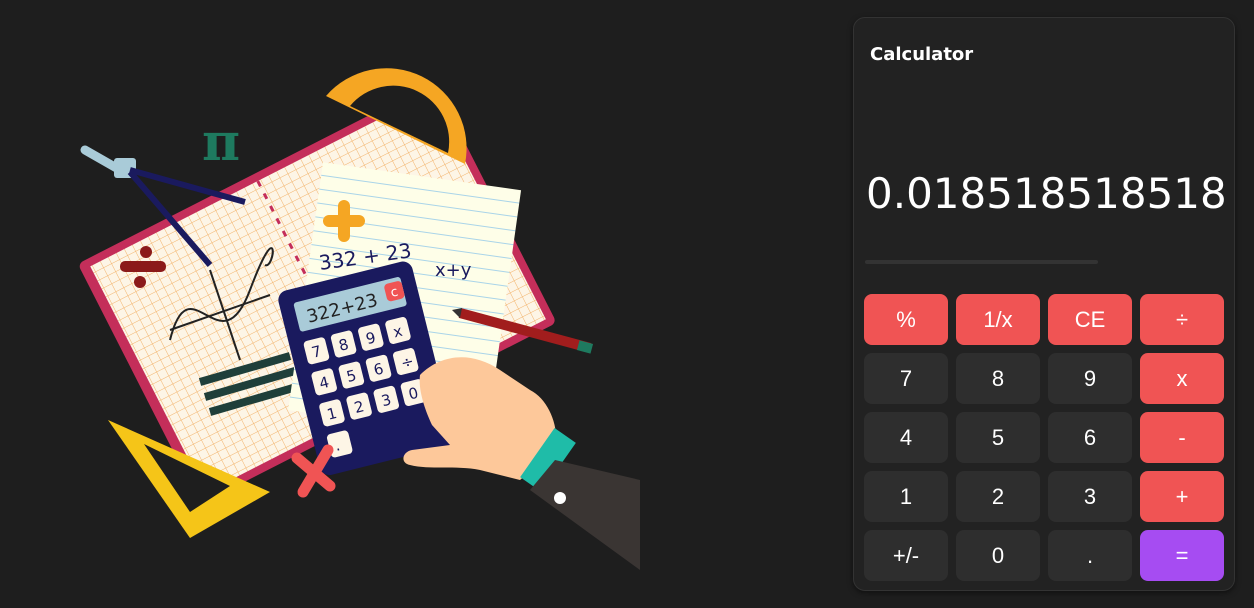 This screenshot has height=608, width=1254. What do you see at coordinates (1090, 437) in the screenshot?
I see `key-6-button: 6` at bounding box center [1090, 437].